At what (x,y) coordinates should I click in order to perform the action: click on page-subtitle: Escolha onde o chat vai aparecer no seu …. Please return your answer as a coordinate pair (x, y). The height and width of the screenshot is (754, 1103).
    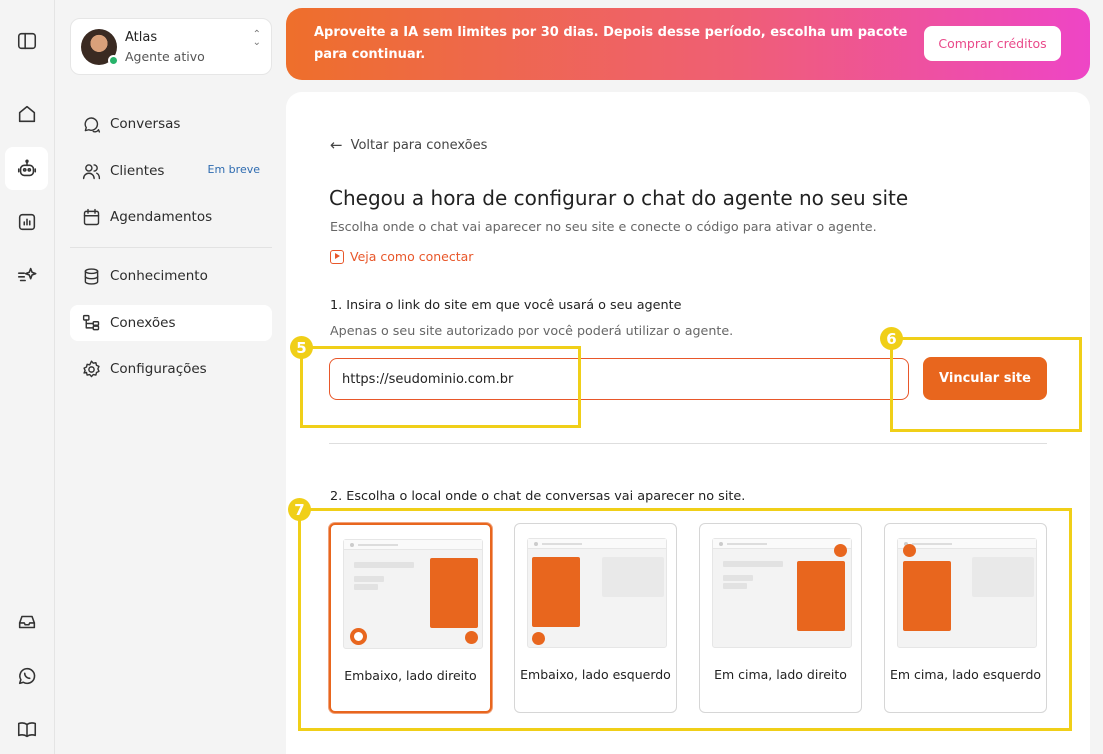
    Looking at the image, I should click on (603, 226).